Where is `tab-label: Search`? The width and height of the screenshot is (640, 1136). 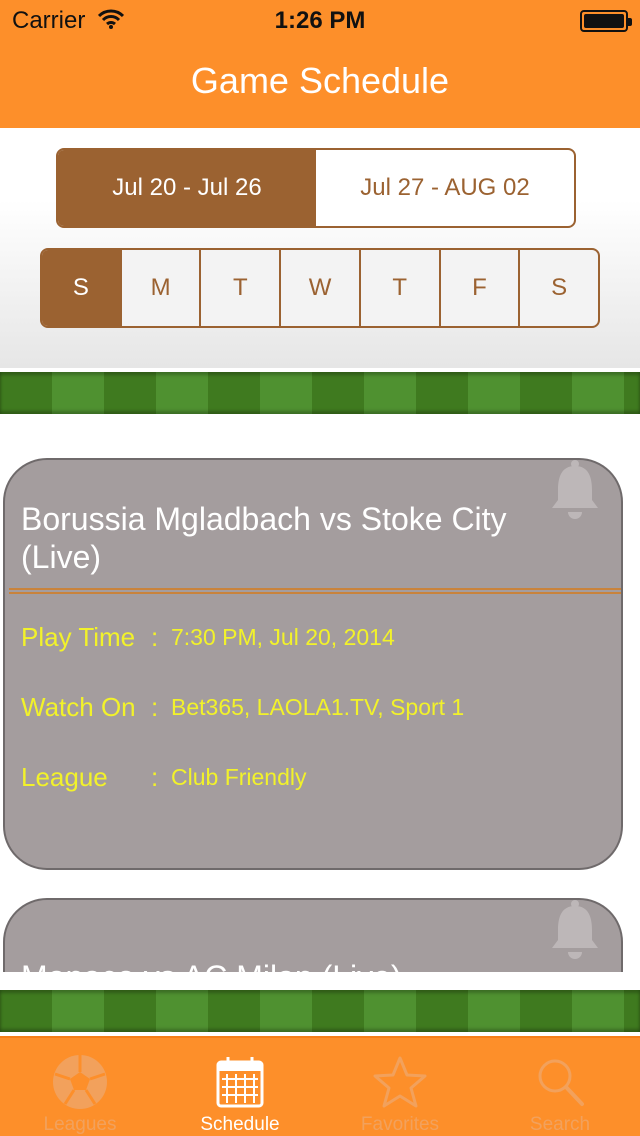
tab-label: Search is located at coordinates (560, 1124).